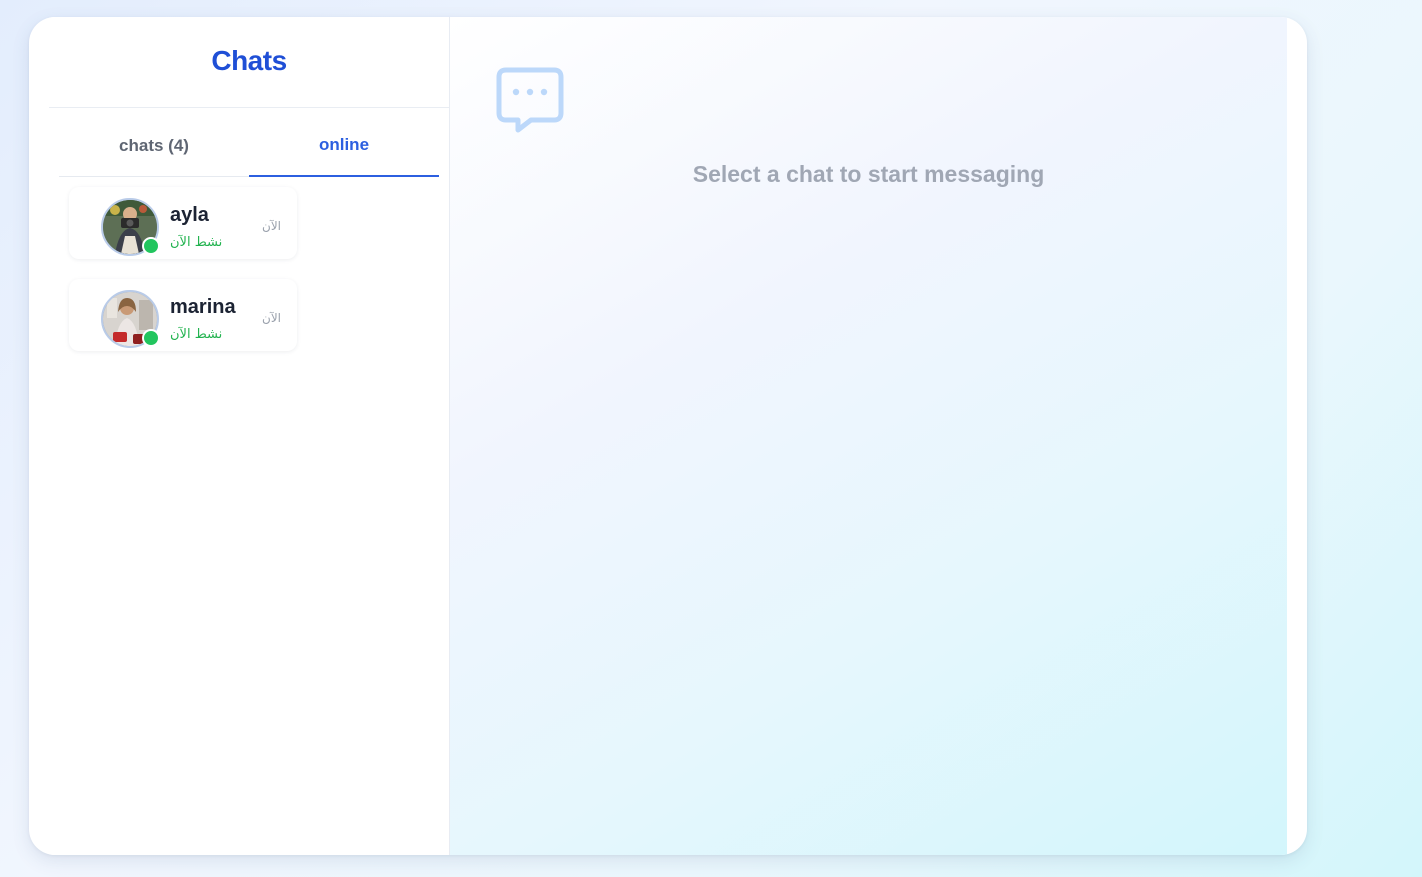 This screenshot has width=1422, height=877. Describe the element at coordinates (249, 264) in the screenshot. I see `chat-list: ayla نشط الآن الآن marina نشط الآن الآن` at that location.